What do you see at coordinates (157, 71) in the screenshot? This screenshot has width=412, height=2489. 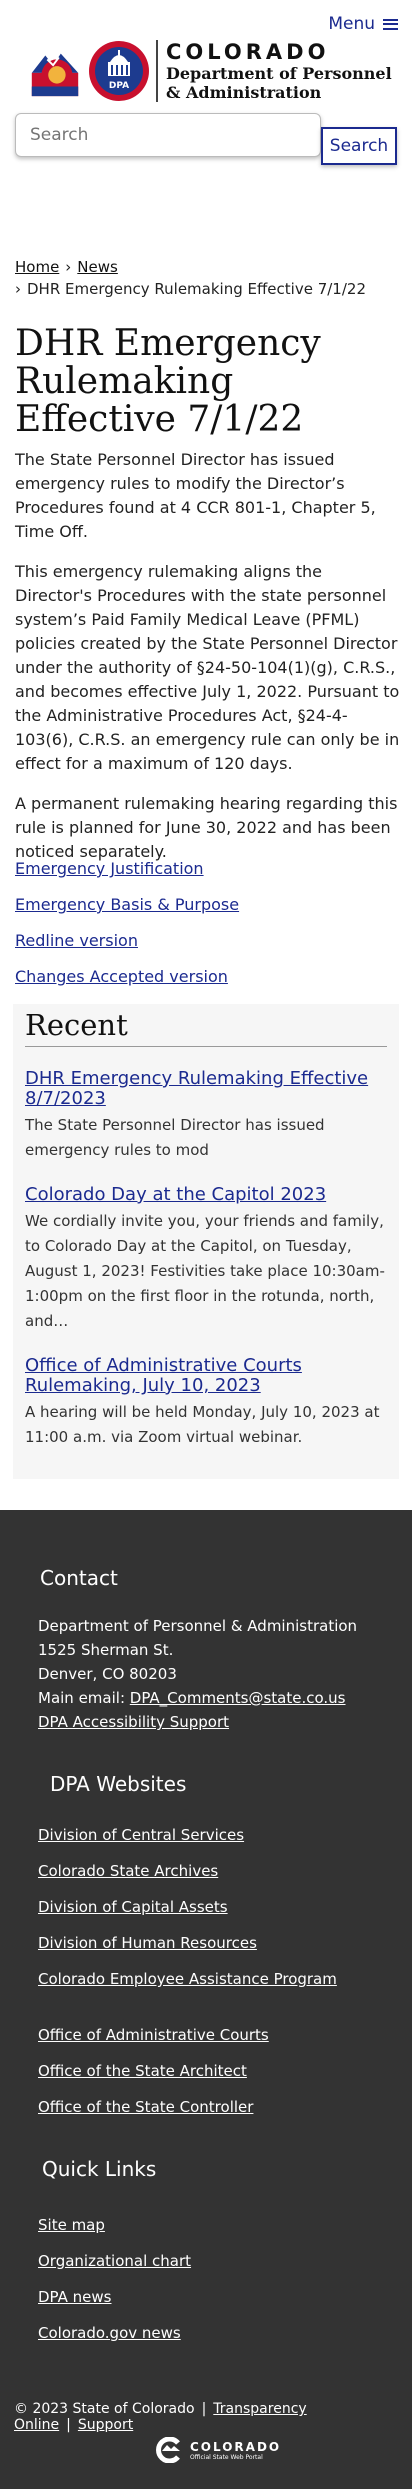 I see `logo-divider` at bounding box center [157, 71].